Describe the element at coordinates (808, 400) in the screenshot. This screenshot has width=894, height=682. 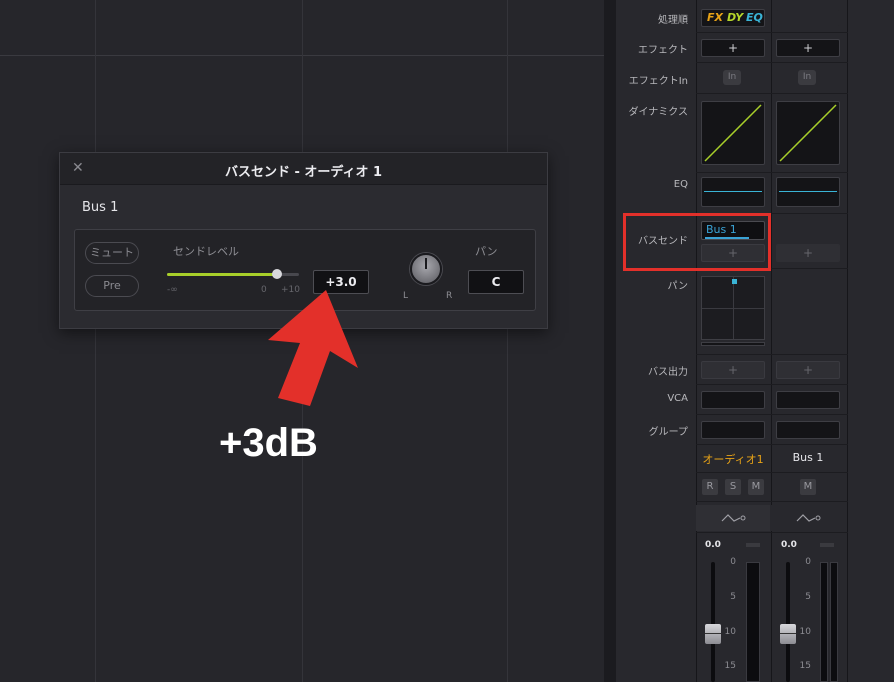
I see `vca-slot-bus` at that location.